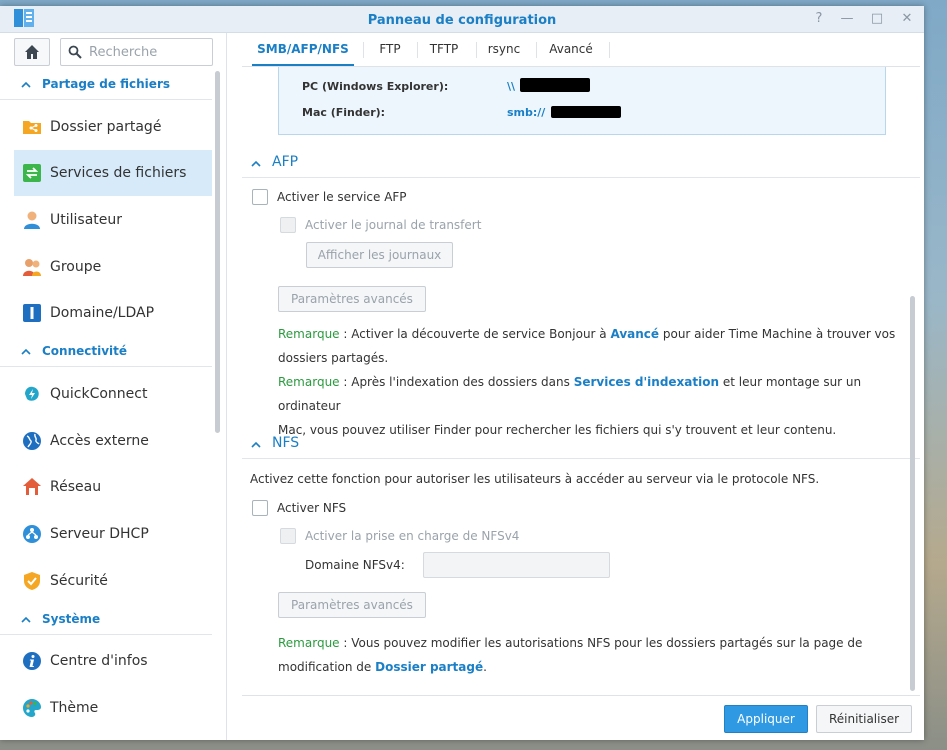  What do you see at coordinates (32, 661) in the screenshot?
I see `info-icon` at bounding box center [32, 661].